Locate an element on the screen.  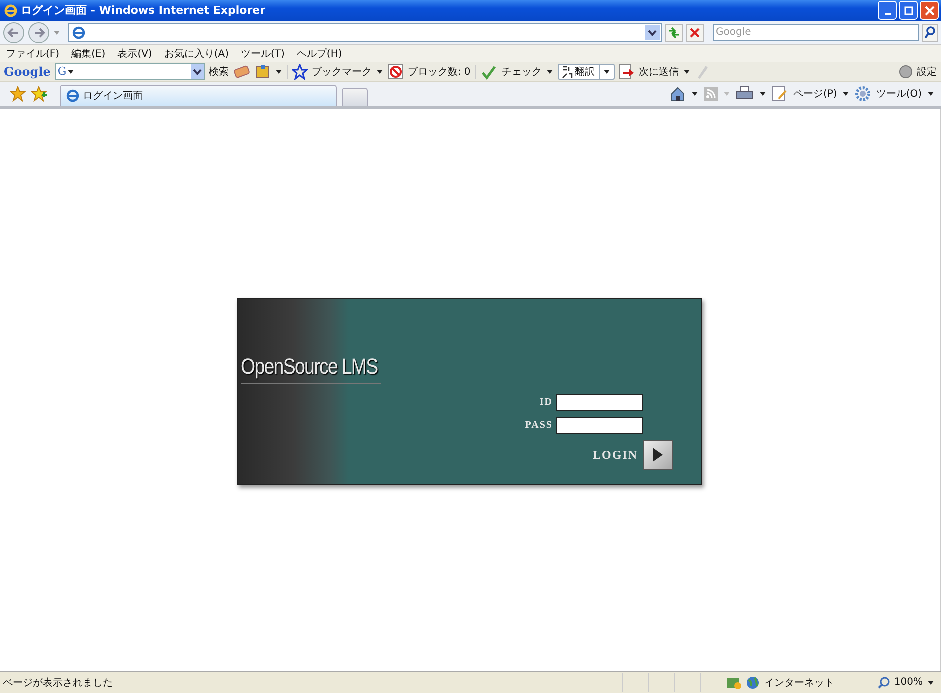
close-icon is located at coordinates (929, 11).